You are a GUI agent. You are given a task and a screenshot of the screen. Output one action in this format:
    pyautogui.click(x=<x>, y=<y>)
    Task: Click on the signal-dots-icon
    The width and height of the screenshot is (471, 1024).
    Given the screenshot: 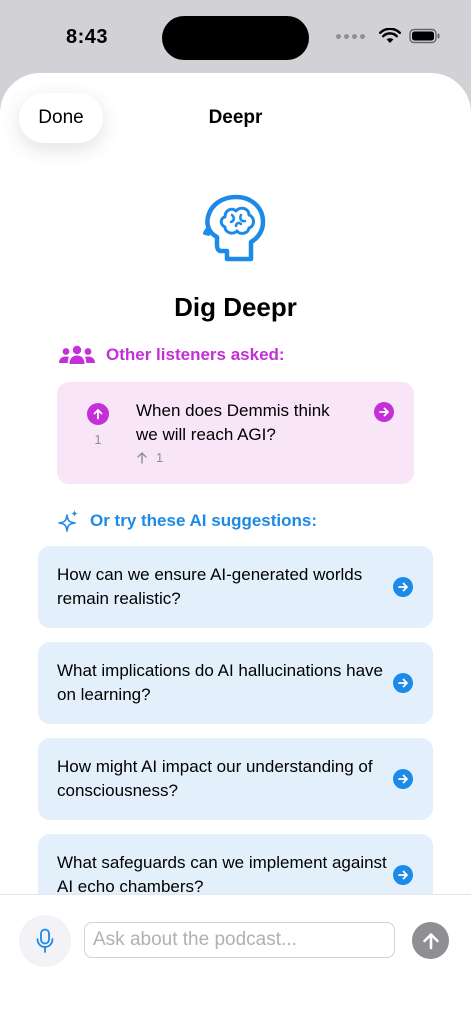 What is the action you would take?
    pyautogui.click(x=350, y=36)
    